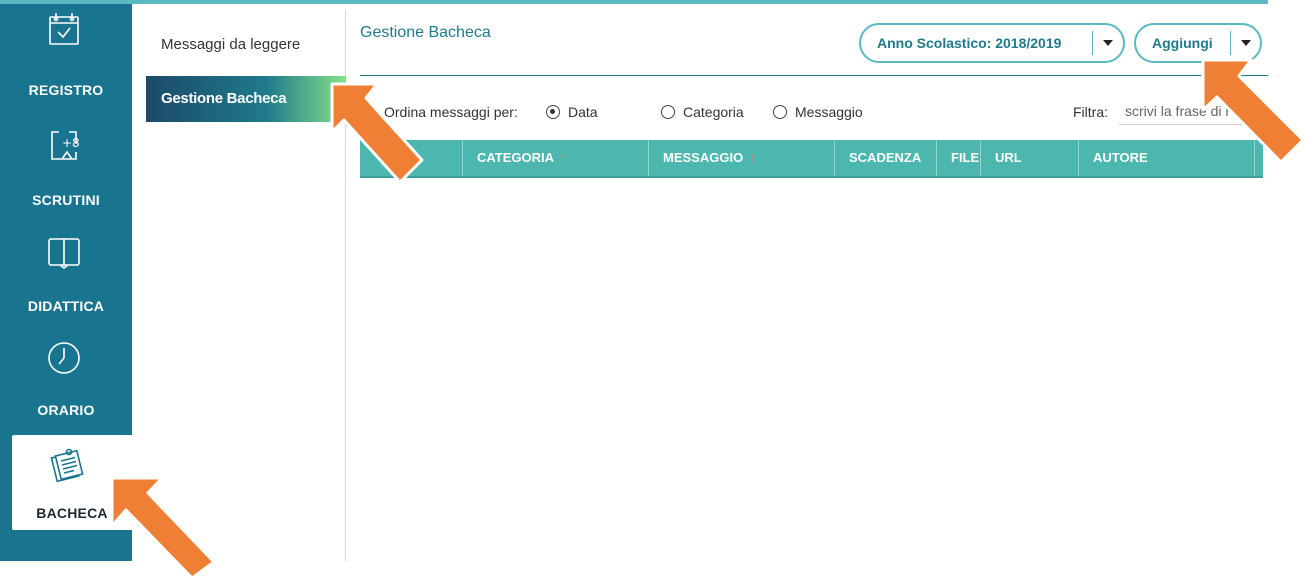  Describe the element at coordinates (516, 157) in the screenshot. I see `column-label: CATEGORIA` at that location.